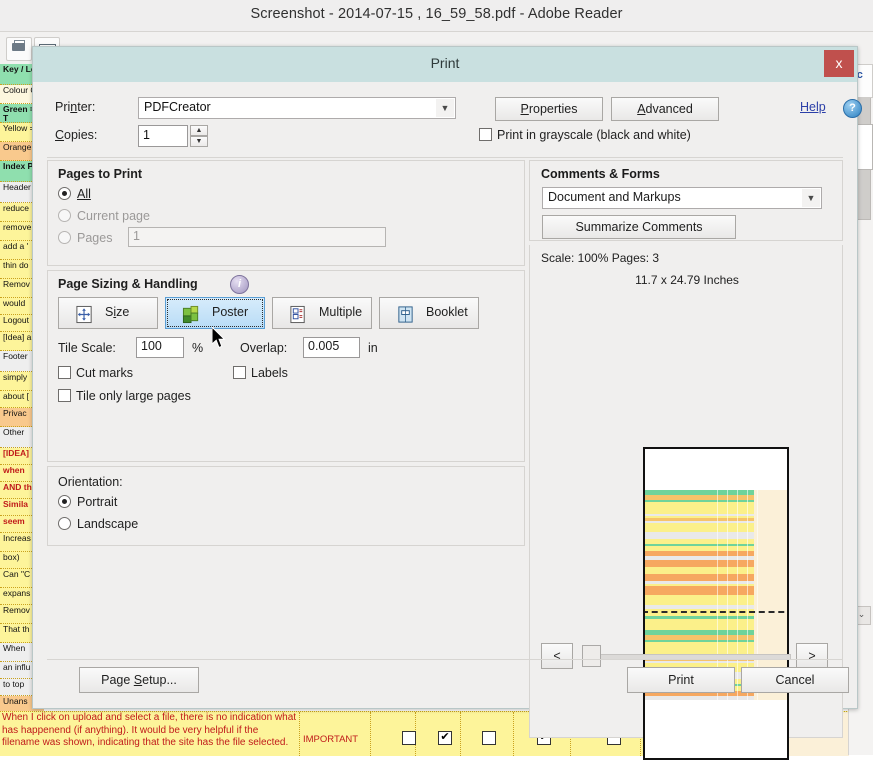 The height and width of the screenshot is (760, 873). What do you see at coordinates (286, 213) in the screenshot?
I see `pages-to-print-group: Pages to Print All Current page Pages 1` at bounding box center [286, 213].